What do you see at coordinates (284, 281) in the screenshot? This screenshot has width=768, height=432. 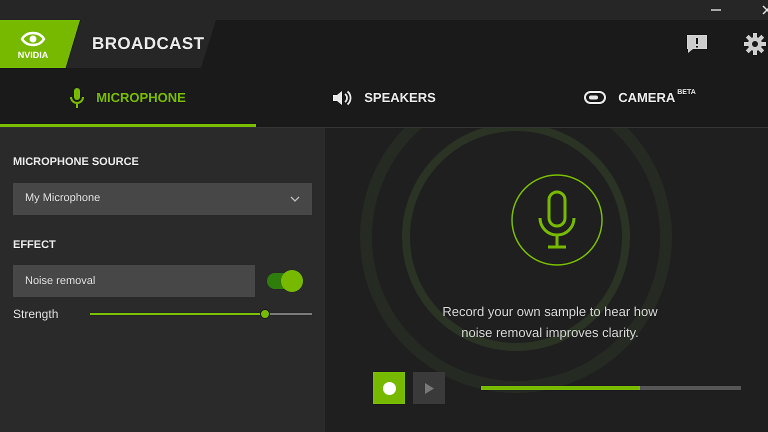 I see `toggle-switch` at bounding box center [284, 281].